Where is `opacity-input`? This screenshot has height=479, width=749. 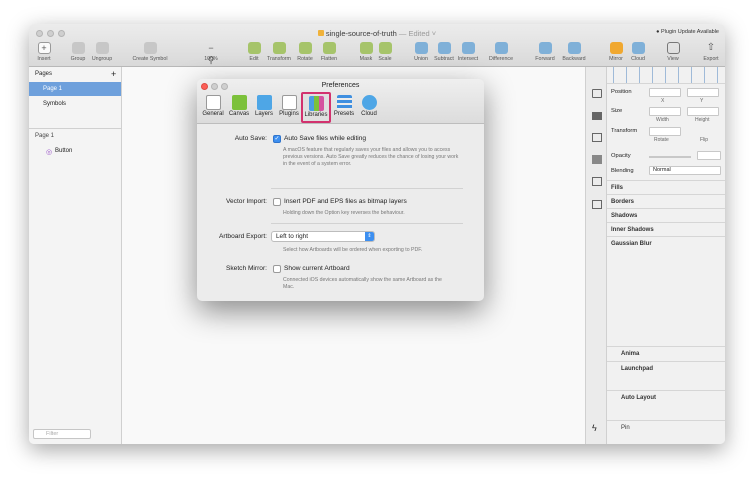
opacity-input is located at coordinates (709, 155).